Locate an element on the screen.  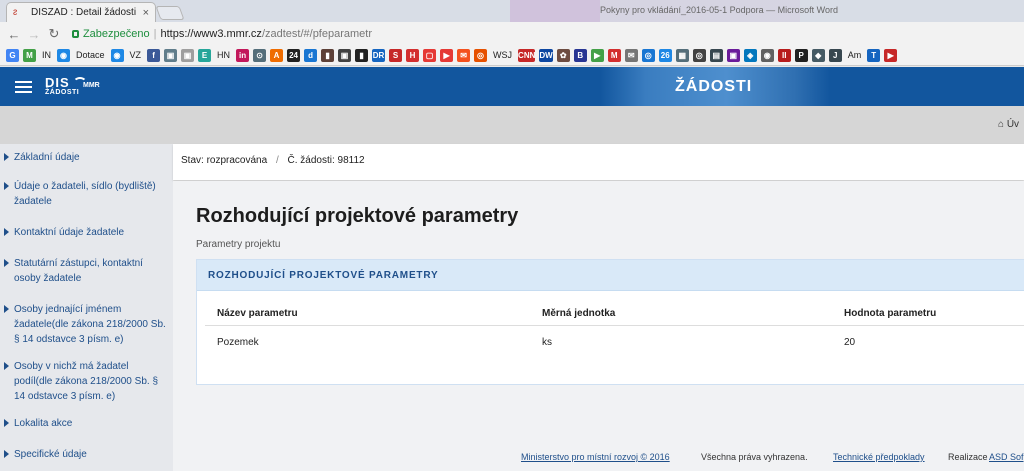
logo-mmr-text: MMR is located at coordinates (91, 85).